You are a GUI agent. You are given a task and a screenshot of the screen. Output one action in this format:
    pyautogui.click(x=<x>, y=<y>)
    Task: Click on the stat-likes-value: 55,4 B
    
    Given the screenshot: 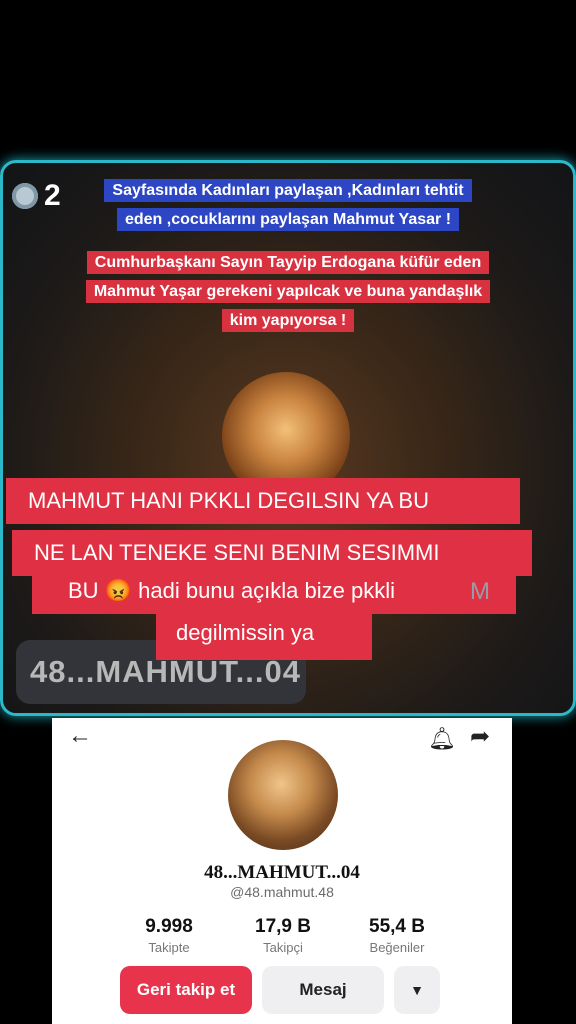 What is the action you would take?
    pyautogui.click(x=397, y=926)
    